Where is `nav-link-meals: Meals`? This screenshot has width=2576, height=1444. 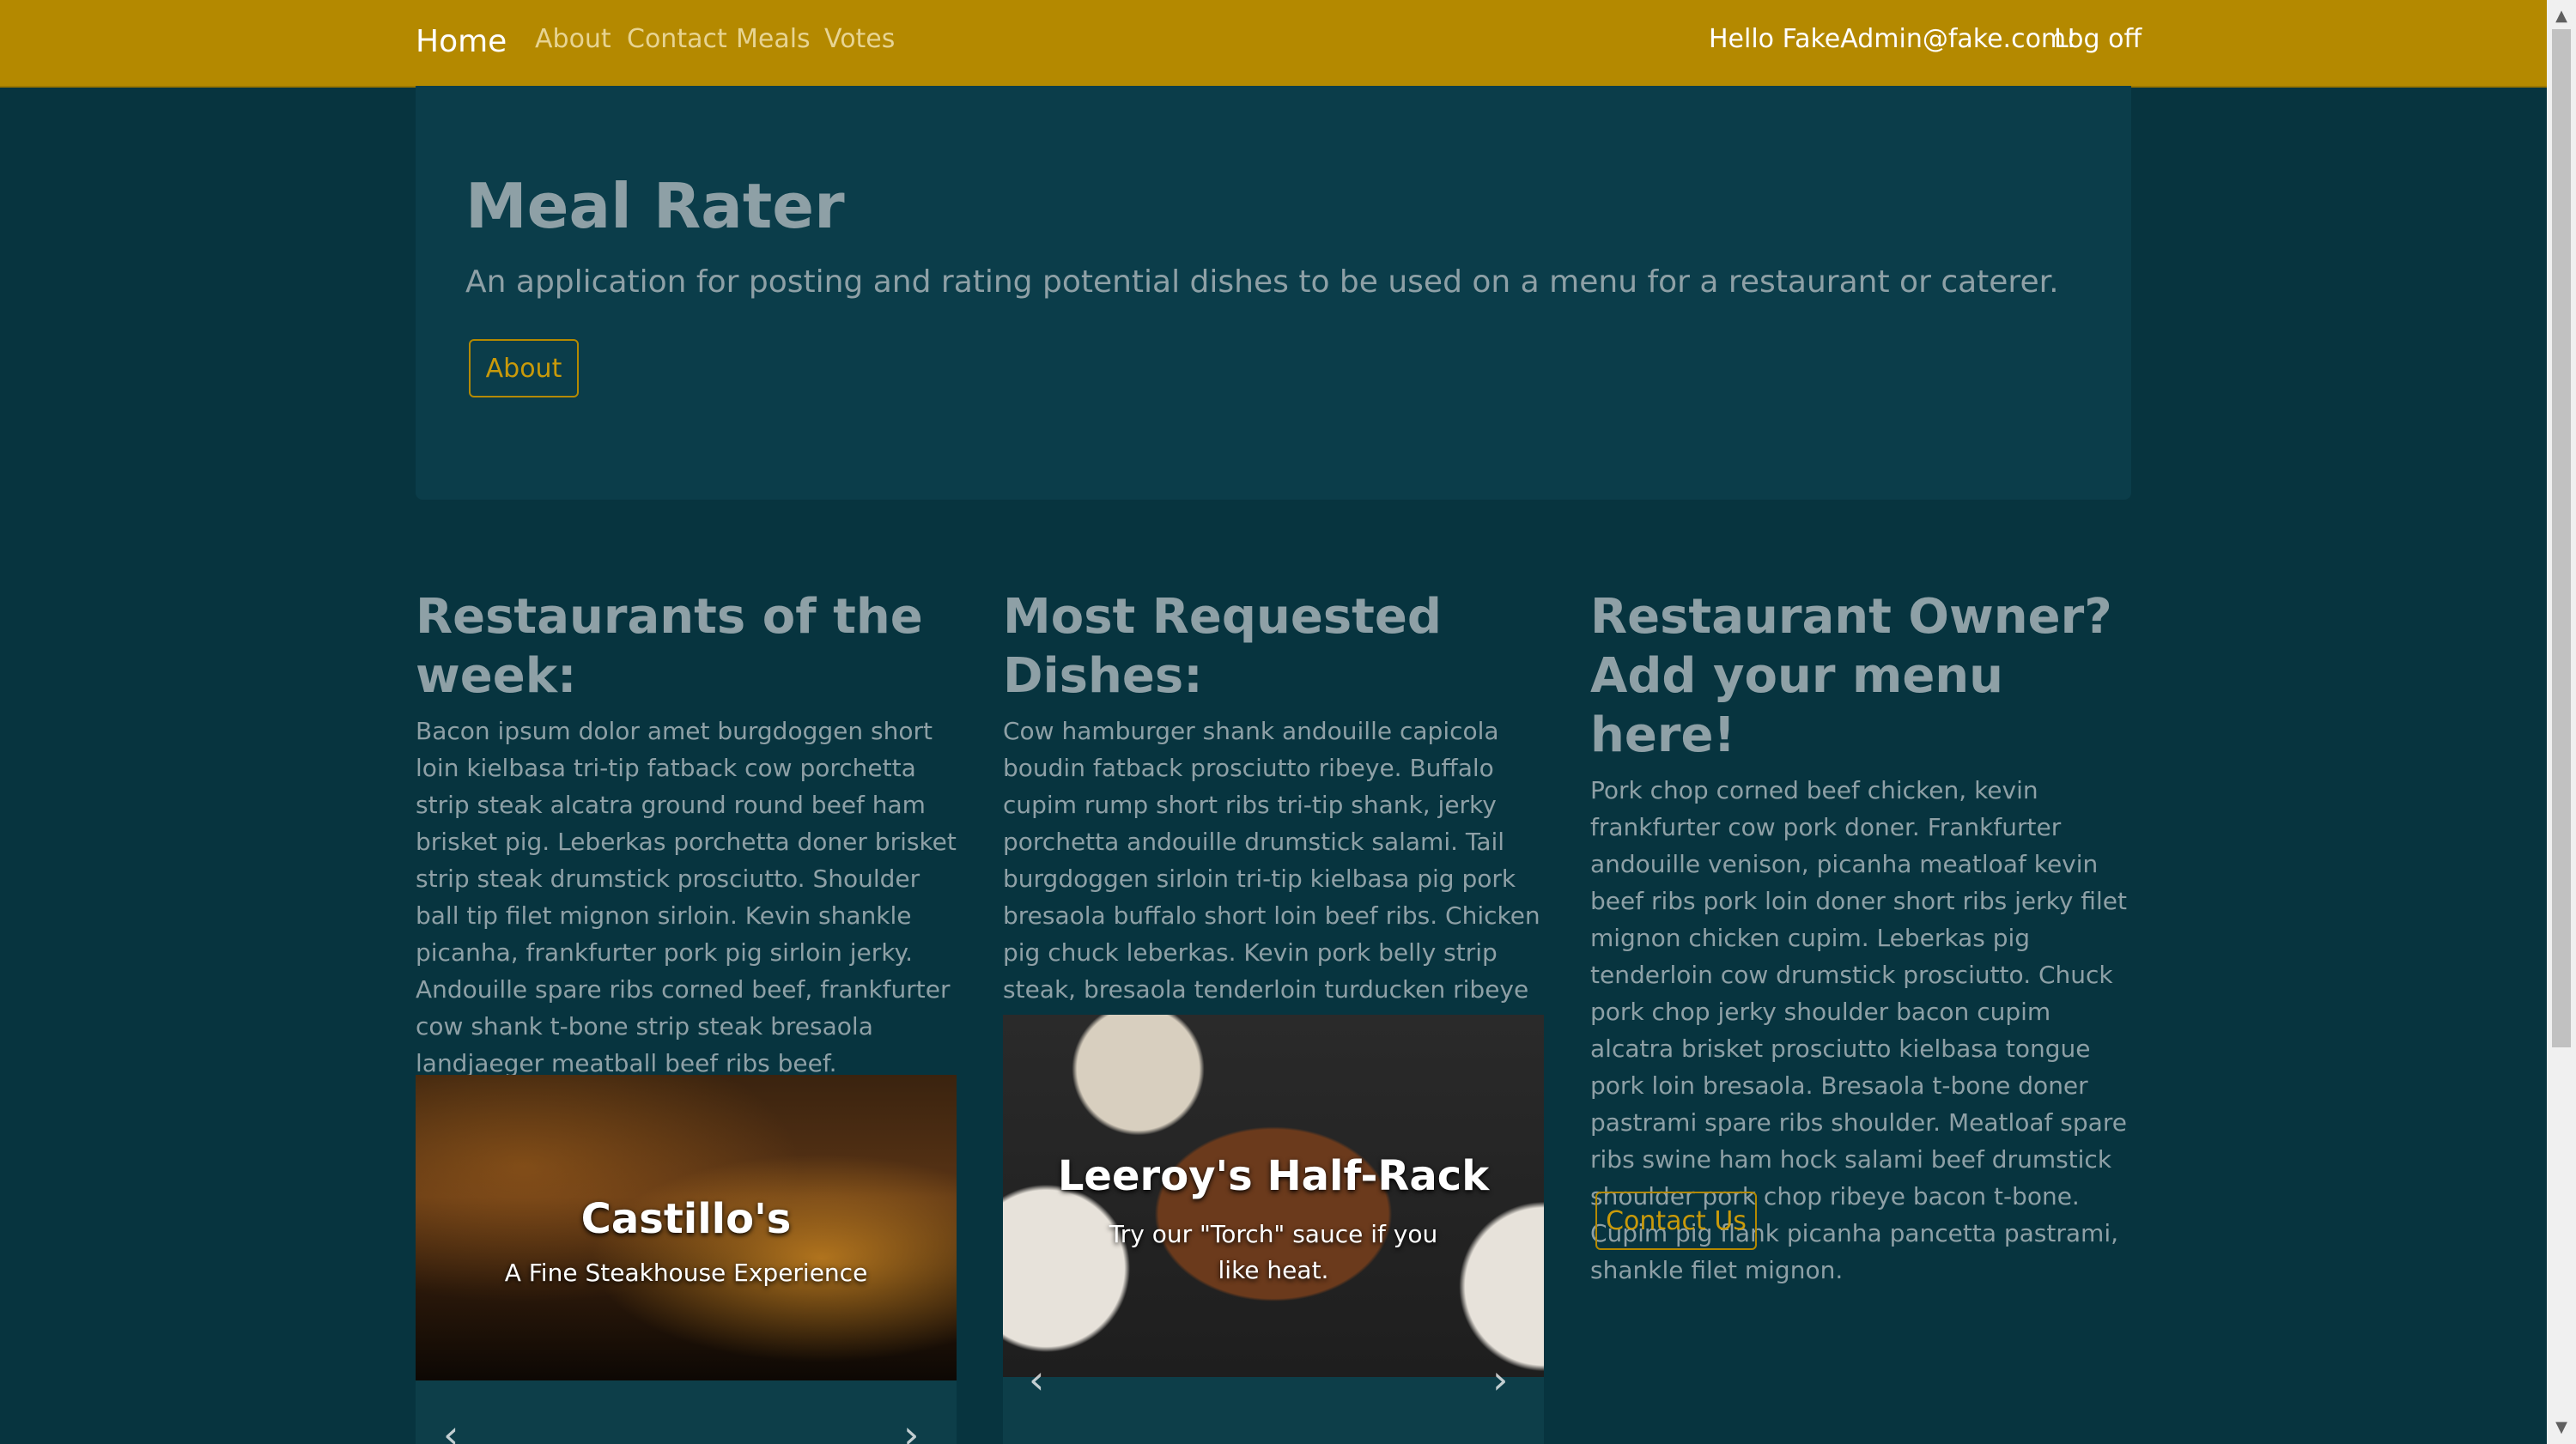 nav-link-meals: Meals is located at coordinates (773, 39).